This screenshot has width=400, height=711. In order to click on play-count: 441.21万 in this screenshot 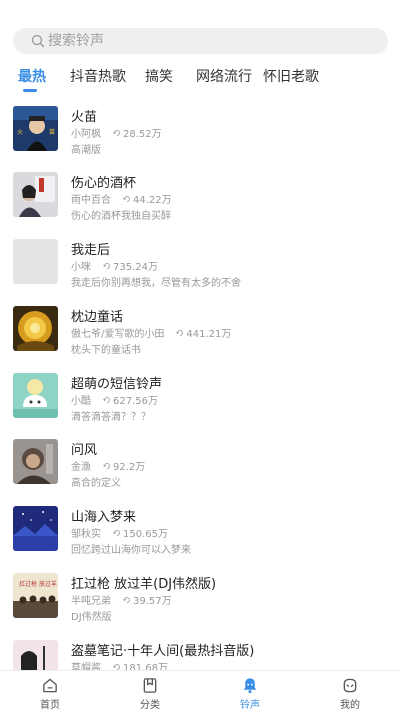, I will do `click(203, 332)`.